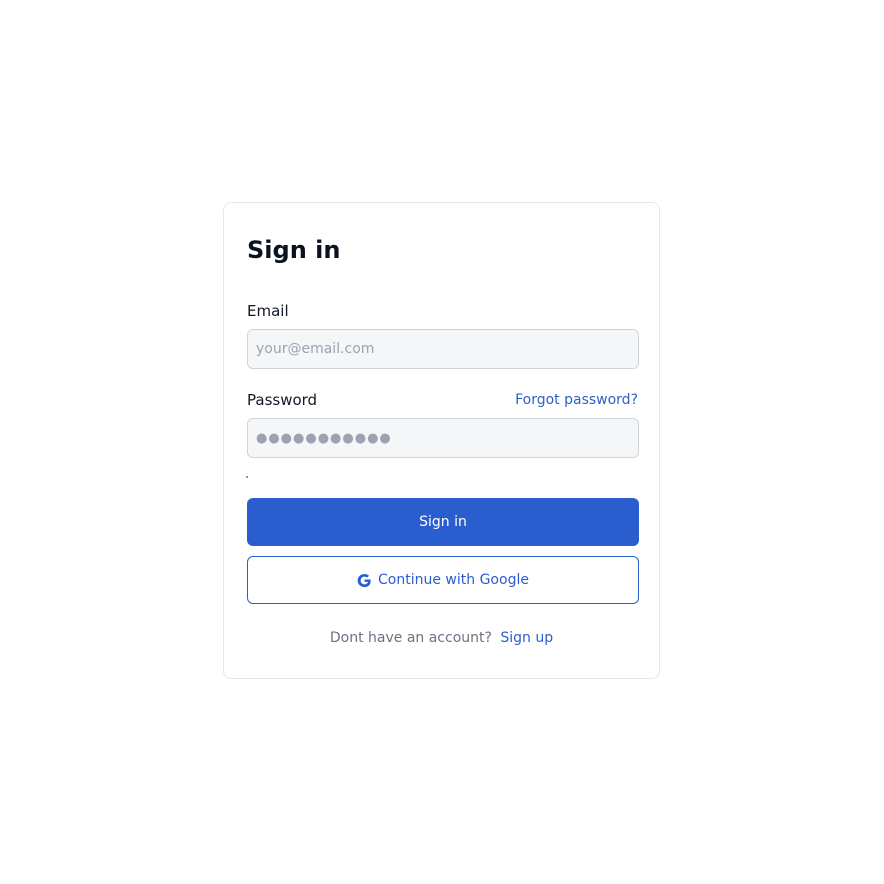 This screenshot has height=884, width=884. I want to click on password-field: ●●●●●●●●●●●, so click(443, 438).